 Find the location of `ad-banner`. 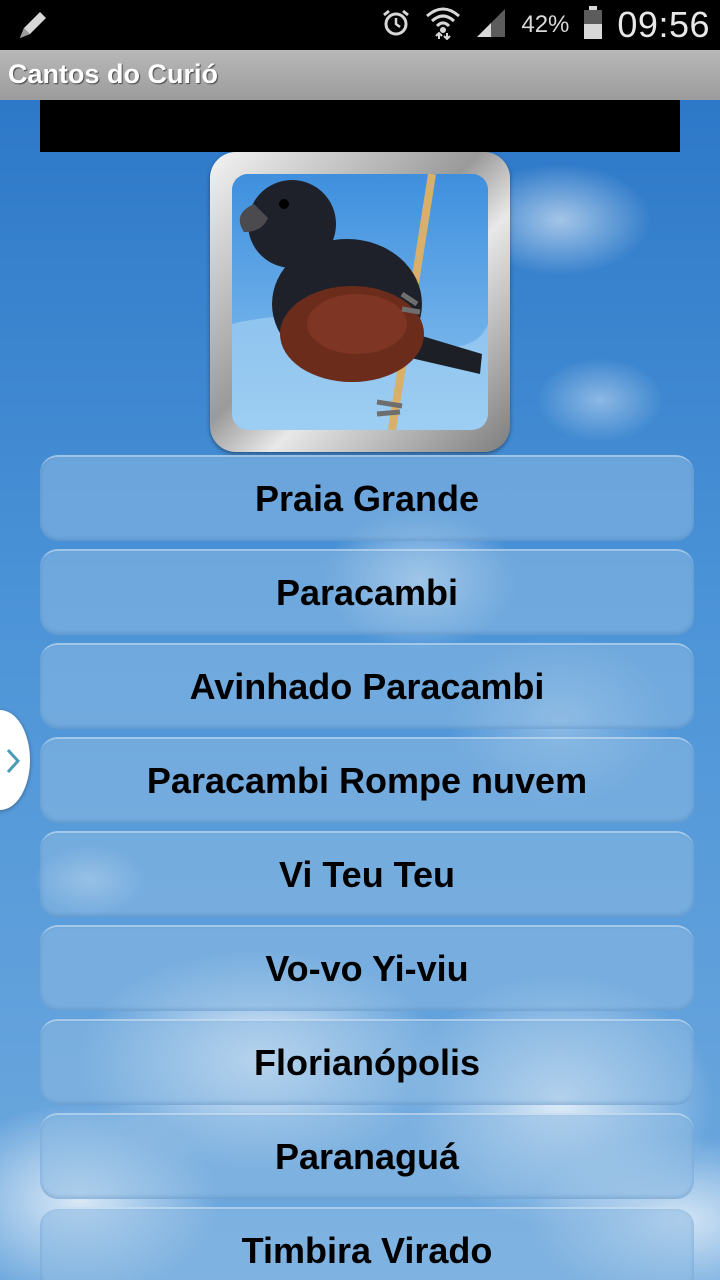

ad-banner is located at coordinates (360, 126).